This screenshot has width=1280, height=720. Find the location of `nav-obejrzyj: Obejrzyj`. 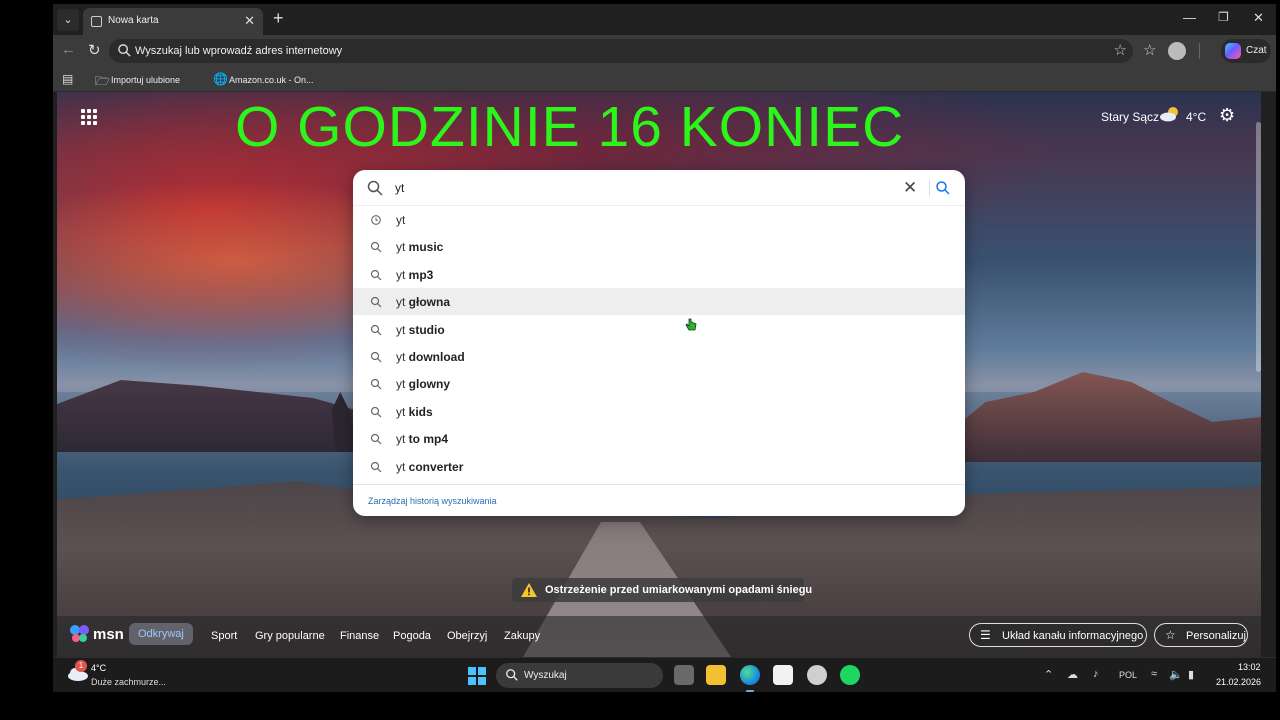

nav-obejrzyj: Obejrzyj is located at coordinates (467, 636).